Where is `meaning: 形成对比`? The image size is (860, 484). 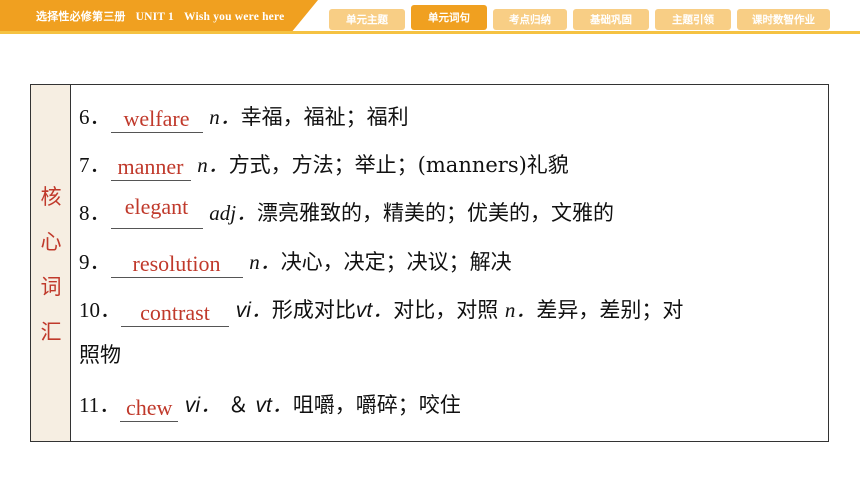 meaning: 形成对比 is located at coordinates (313, 310).